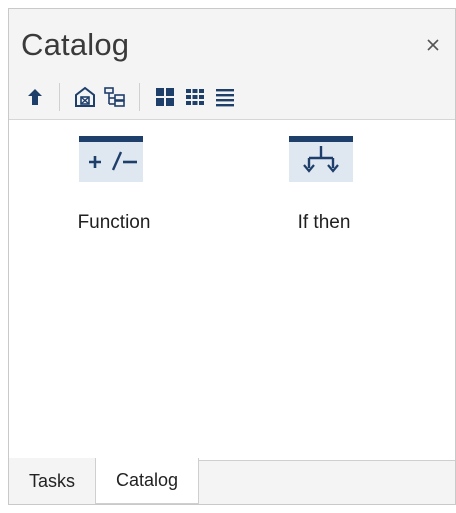 This screenshot has width=456, height=513. Describe the element at coordinates (114, 222) in the screenshot. I see `catalog-item-label: Function` at that location.